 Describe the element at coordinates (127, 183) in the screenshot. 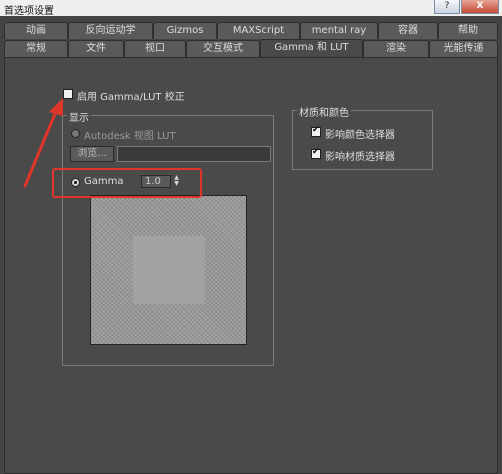

I see `gamma-highlight-box` at that location.